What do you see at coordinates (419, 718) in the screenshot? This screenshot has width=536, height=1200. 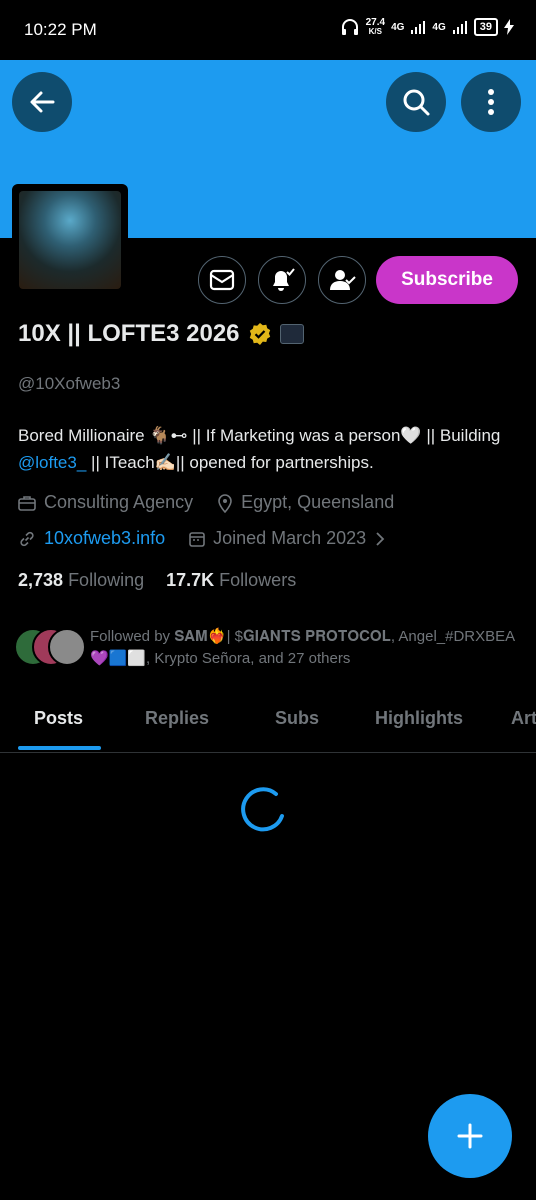 I see `tab-highlights: Highlights` at bounding box center [419, 718].